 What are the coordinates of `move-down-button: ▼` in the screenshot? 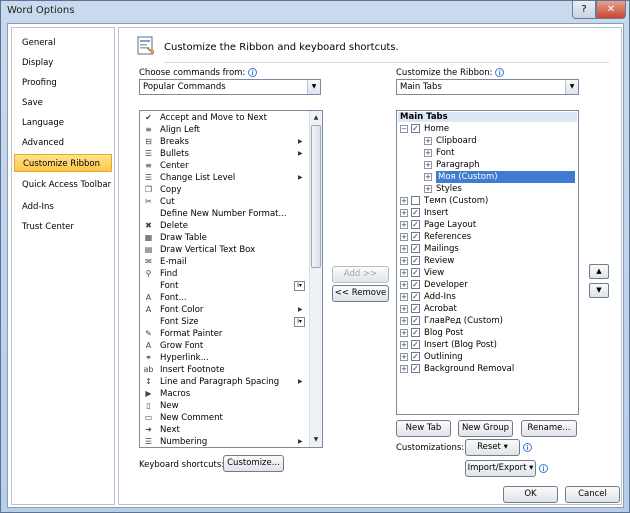 It's located at (599, 290).